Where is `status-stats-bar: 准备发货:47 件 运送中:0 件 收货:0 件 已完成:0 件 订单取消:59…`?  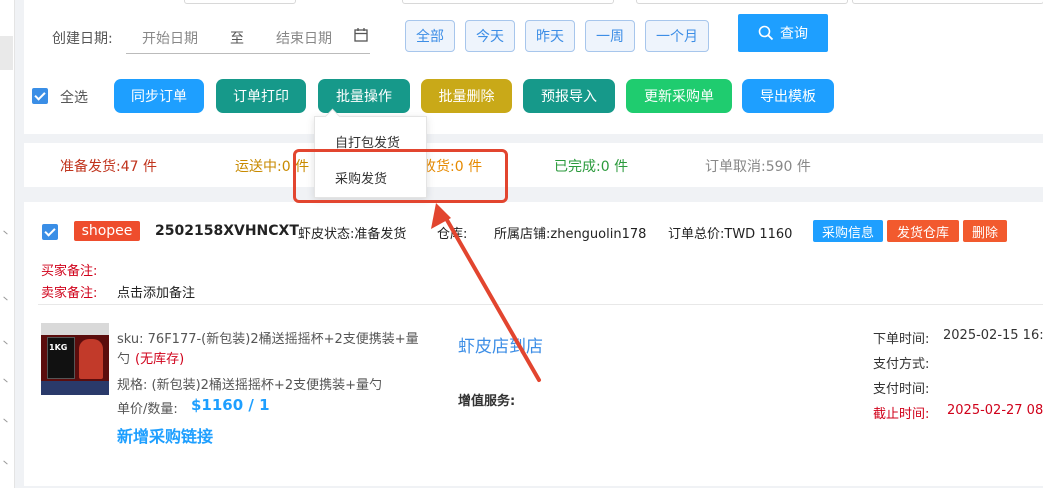
status-stats-bar: 准备发货:47 件 运送中:0 件 收货:0 件 已完成:0 件 订单取消:59… is located at coordinates (533, 165).